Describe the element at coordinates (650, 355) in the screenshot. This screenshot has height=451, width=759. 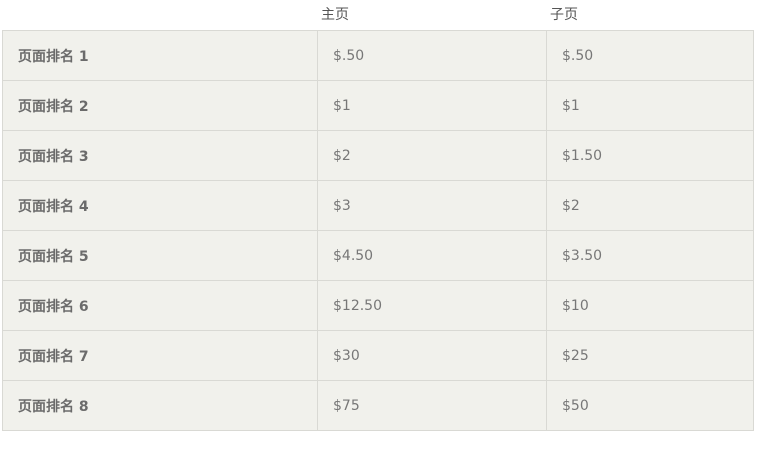
I see `sub-page-price-cell: $25` at that location.